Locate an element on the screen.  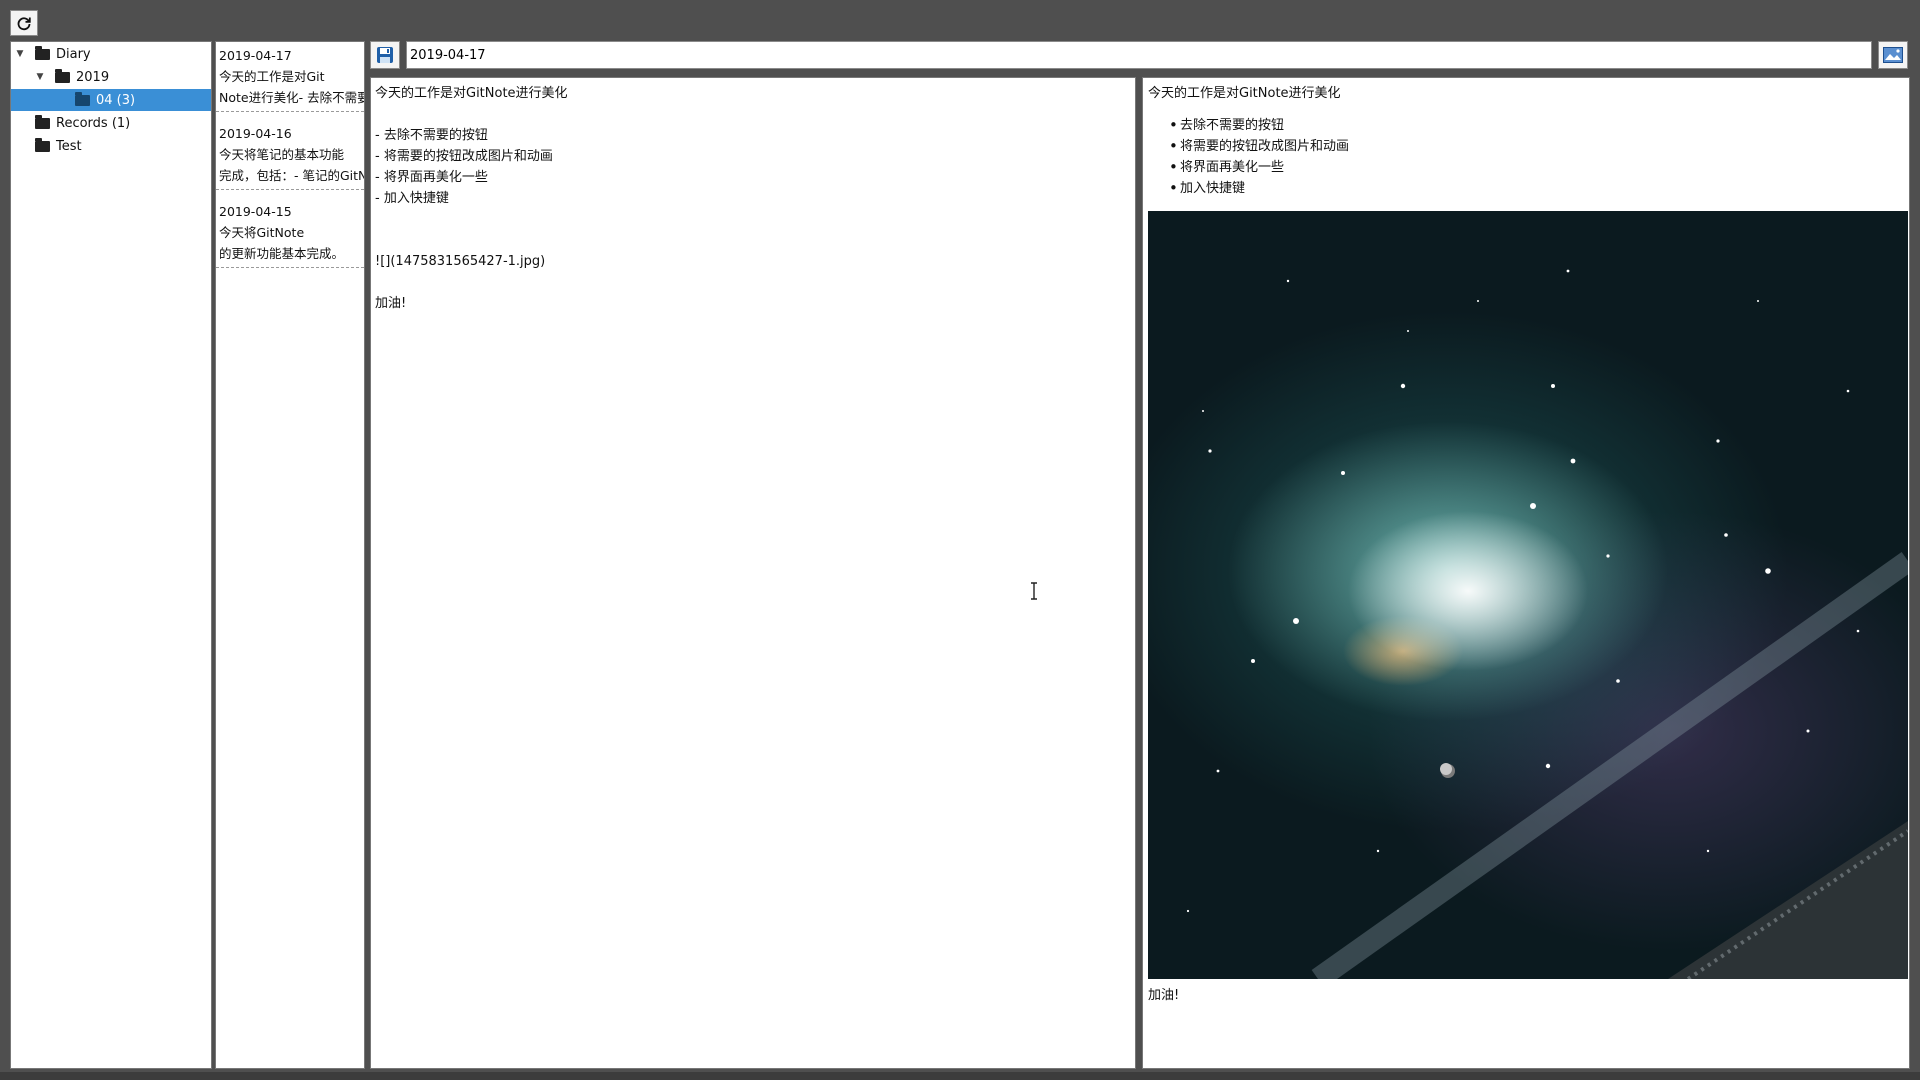
tree-item-test: Test is located at coordinates (111, 146).